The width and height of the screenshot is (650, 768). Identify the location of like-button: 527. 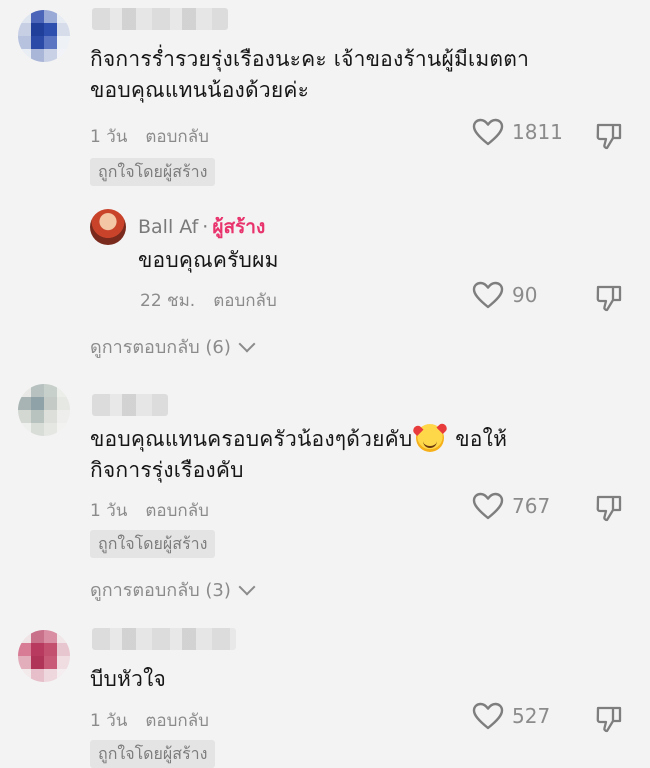
(511, 716).